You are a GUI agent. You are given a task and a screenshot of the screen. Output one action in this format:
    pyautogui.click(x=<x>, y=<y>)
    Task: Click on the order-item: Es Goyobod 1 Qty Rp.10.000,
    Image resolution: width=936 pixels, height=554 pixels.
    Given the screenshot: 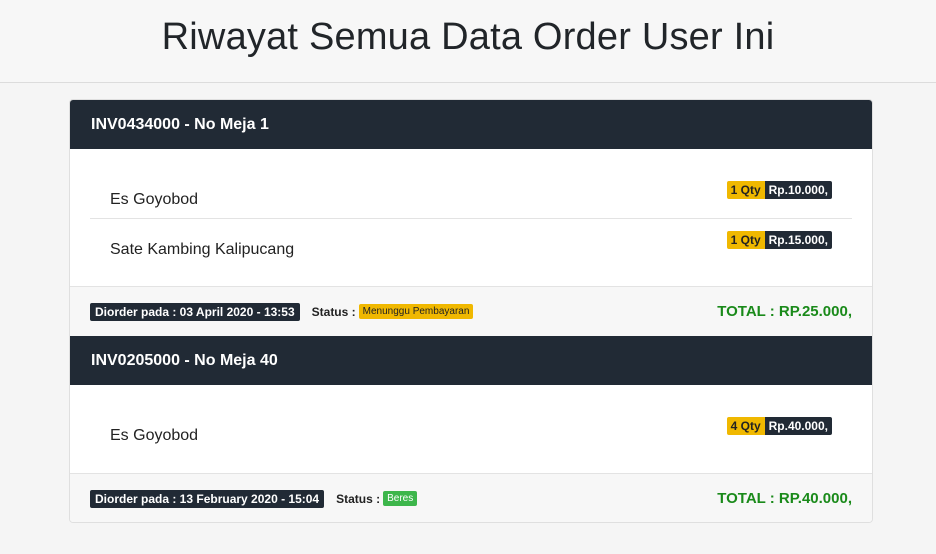 What is the action you would take?
    pyautogui.click(x=471, y=193)
    